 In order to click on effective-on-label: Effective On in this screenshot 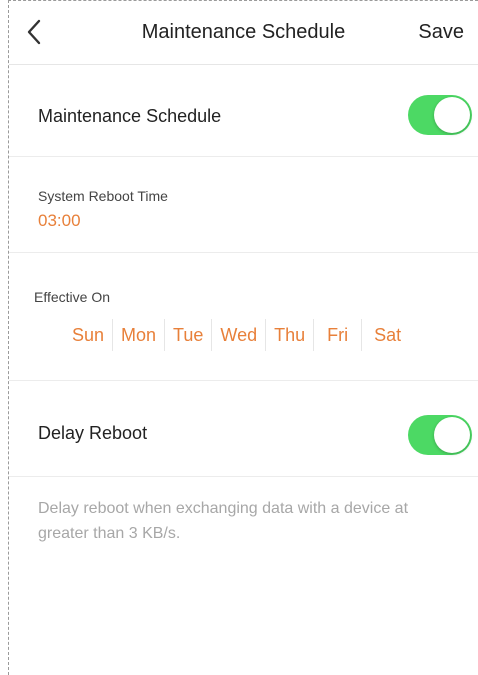, I will do `click(72, 297)`.